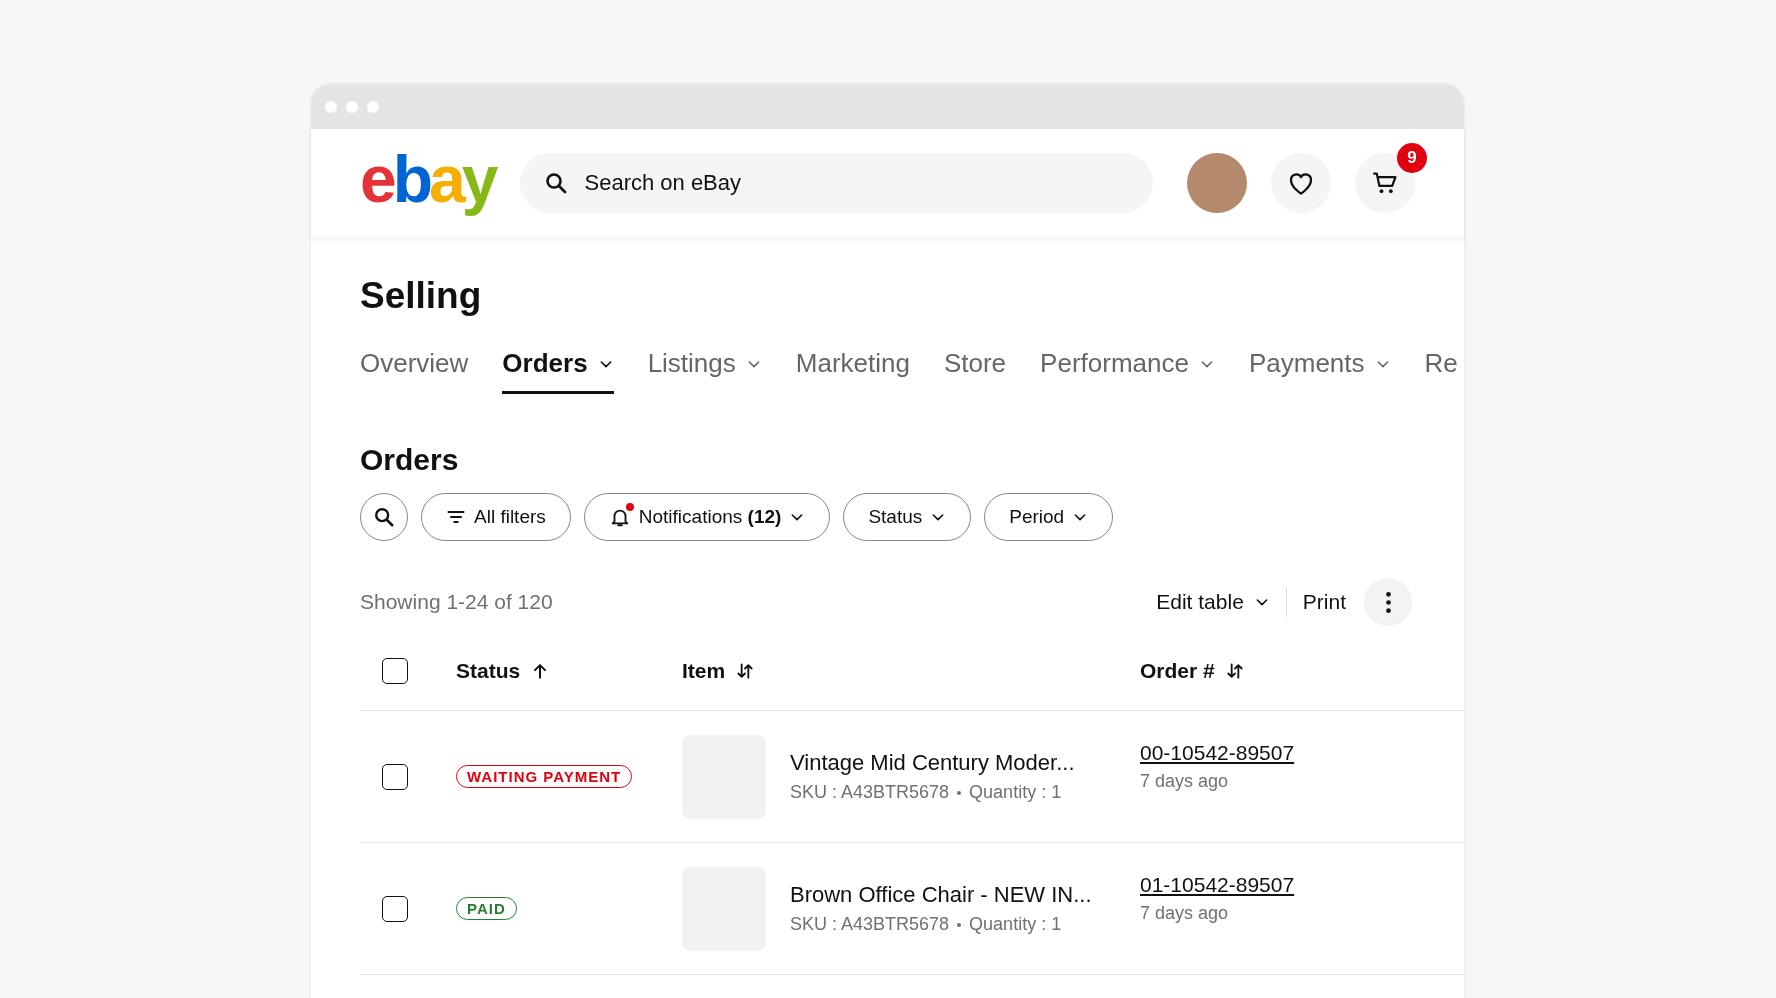 The height and width of the screenshot is (998, 1776). Describe the element at coordinates (975, 371) in the screenshot. I see `nav-tab: Store` at that location.